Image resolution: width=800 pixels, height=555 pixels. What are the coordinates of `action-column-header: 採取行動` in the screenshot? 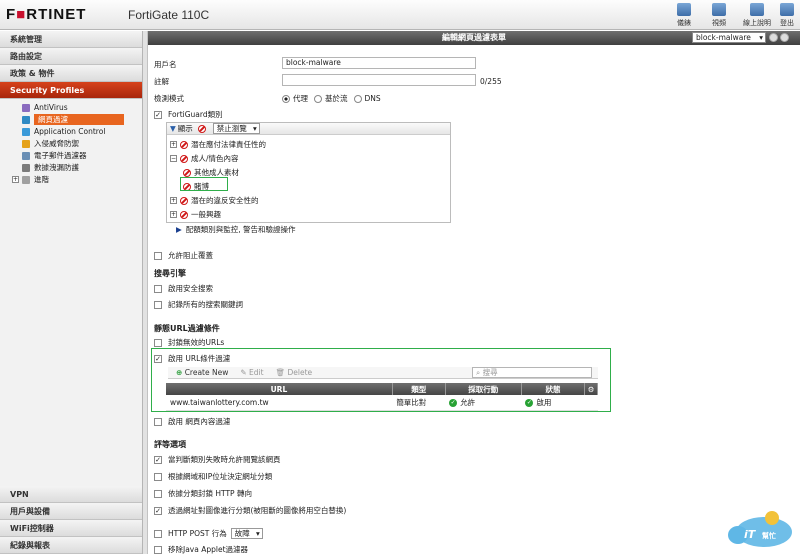 It's located at (483, 389).